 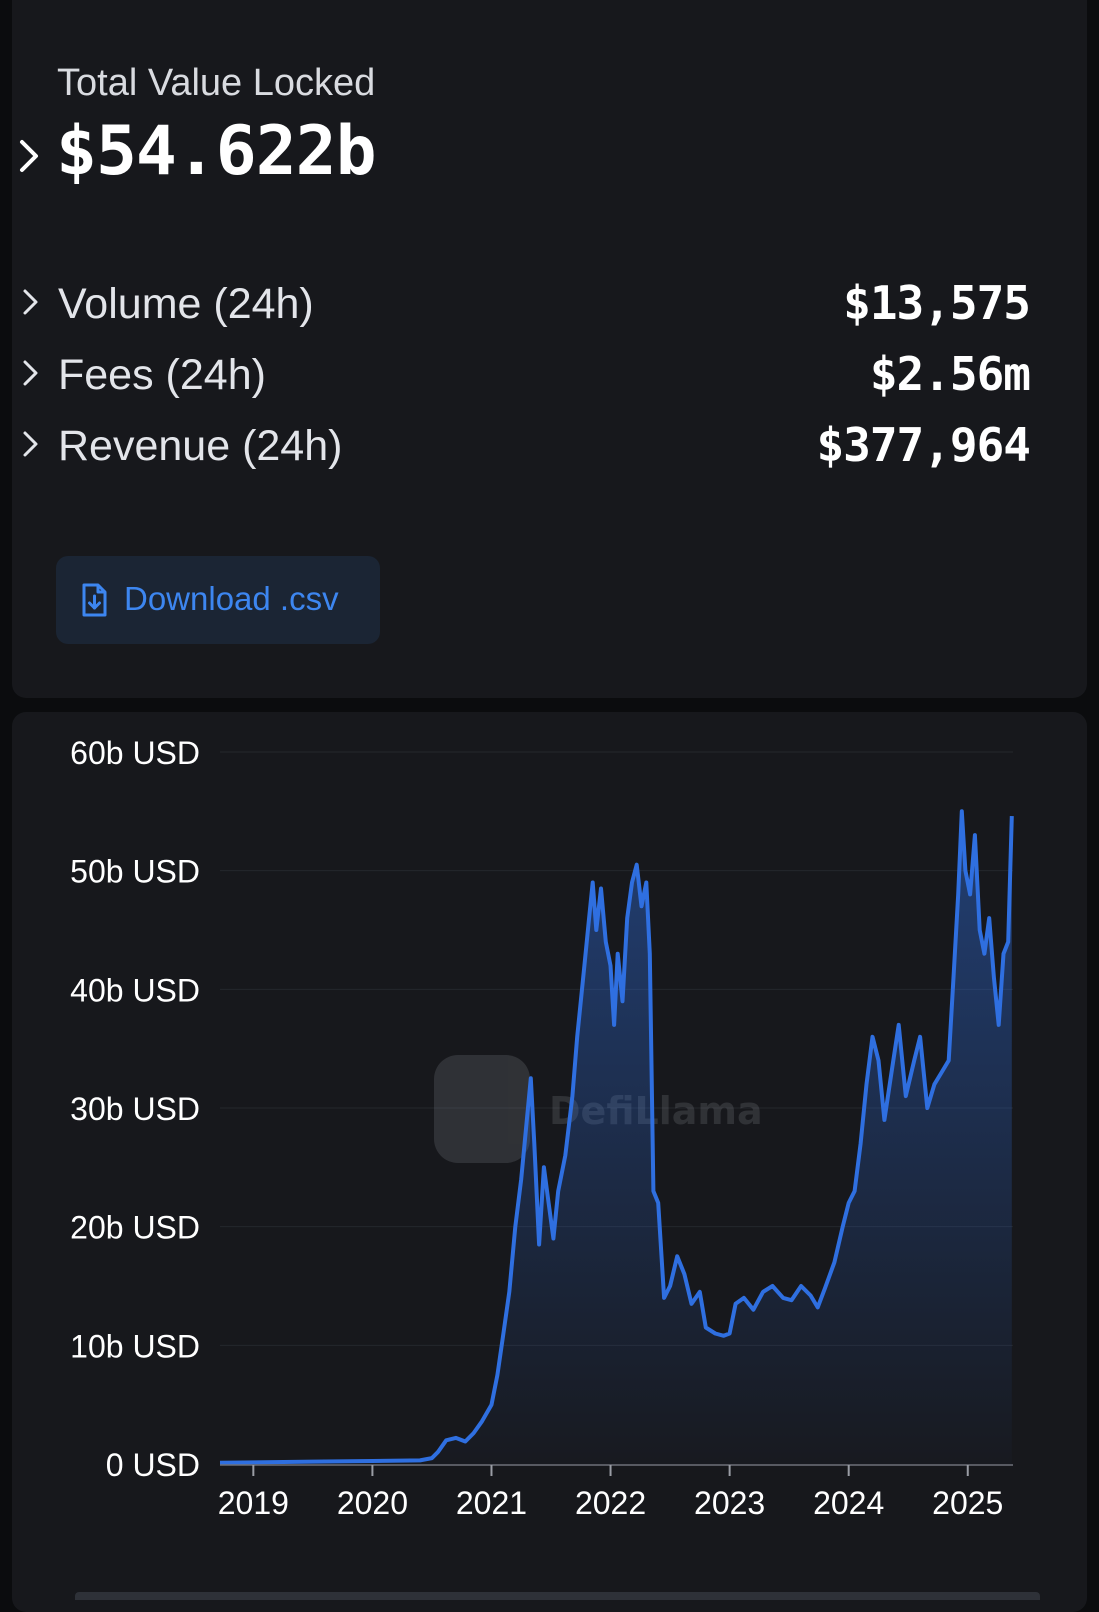 I want to click on metric-value: $2.56m, so click(x=950, y=374).